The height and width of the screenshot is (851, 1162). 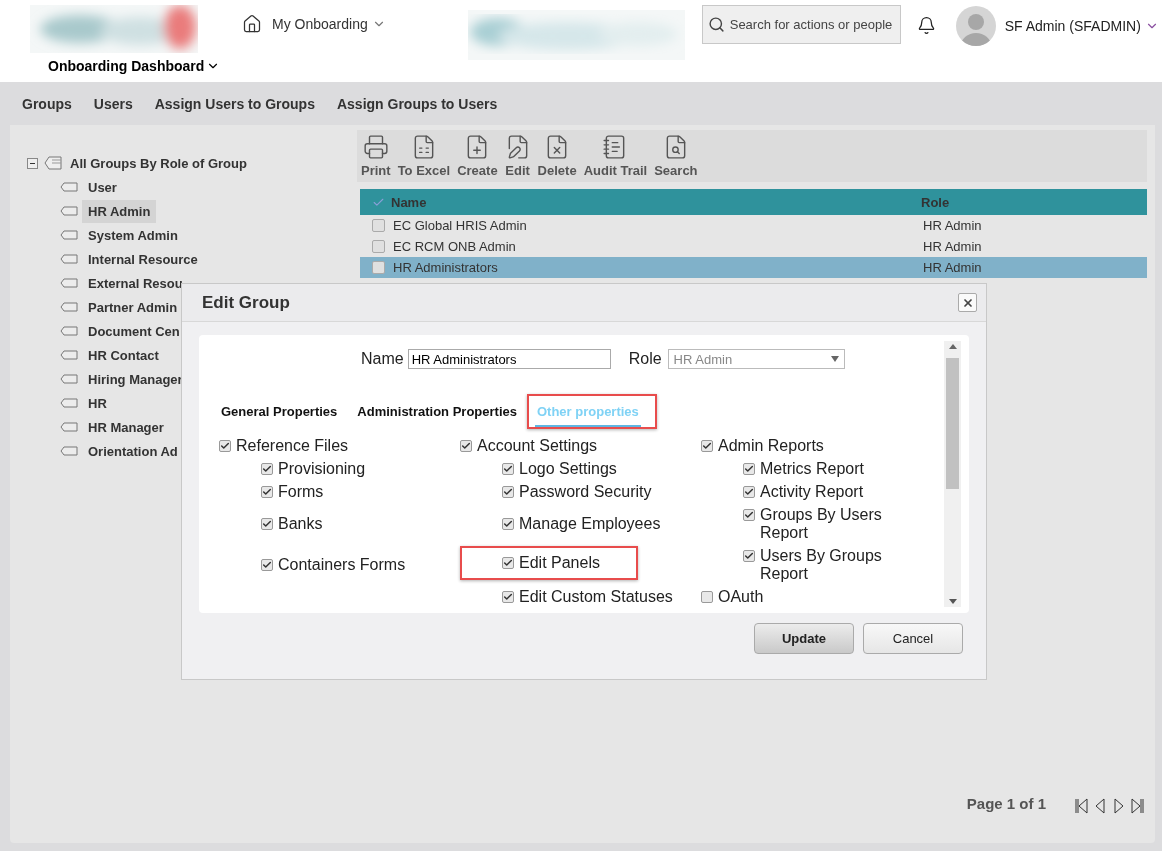 What do you see at coordinates (753, 225) in the screenshot?
I see `table-row: EC Global HRIS Admin HR Admin` at bounding box center [753, 225].